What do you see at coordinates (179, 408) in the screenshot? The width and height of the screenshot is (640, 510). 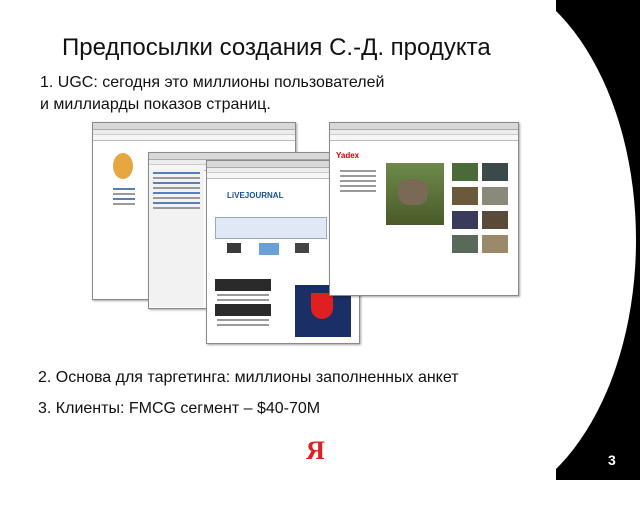 I see `point-3: 3. Клиенты: FMCG сегмент – $40-70M` at bounding box center [179, 408].